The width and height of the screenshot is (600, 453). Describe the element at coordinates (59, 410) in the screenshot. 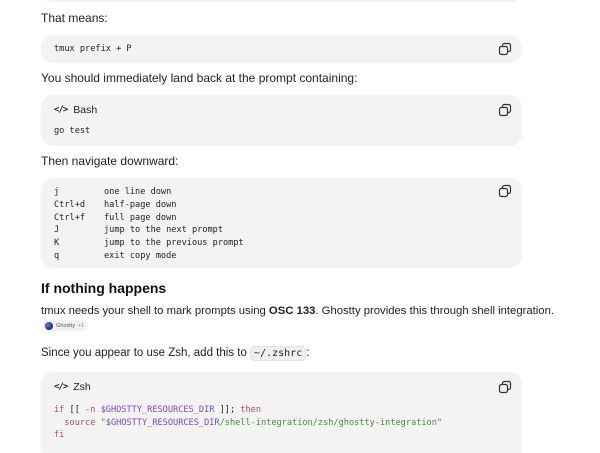

I see `keyword: if` at that location.